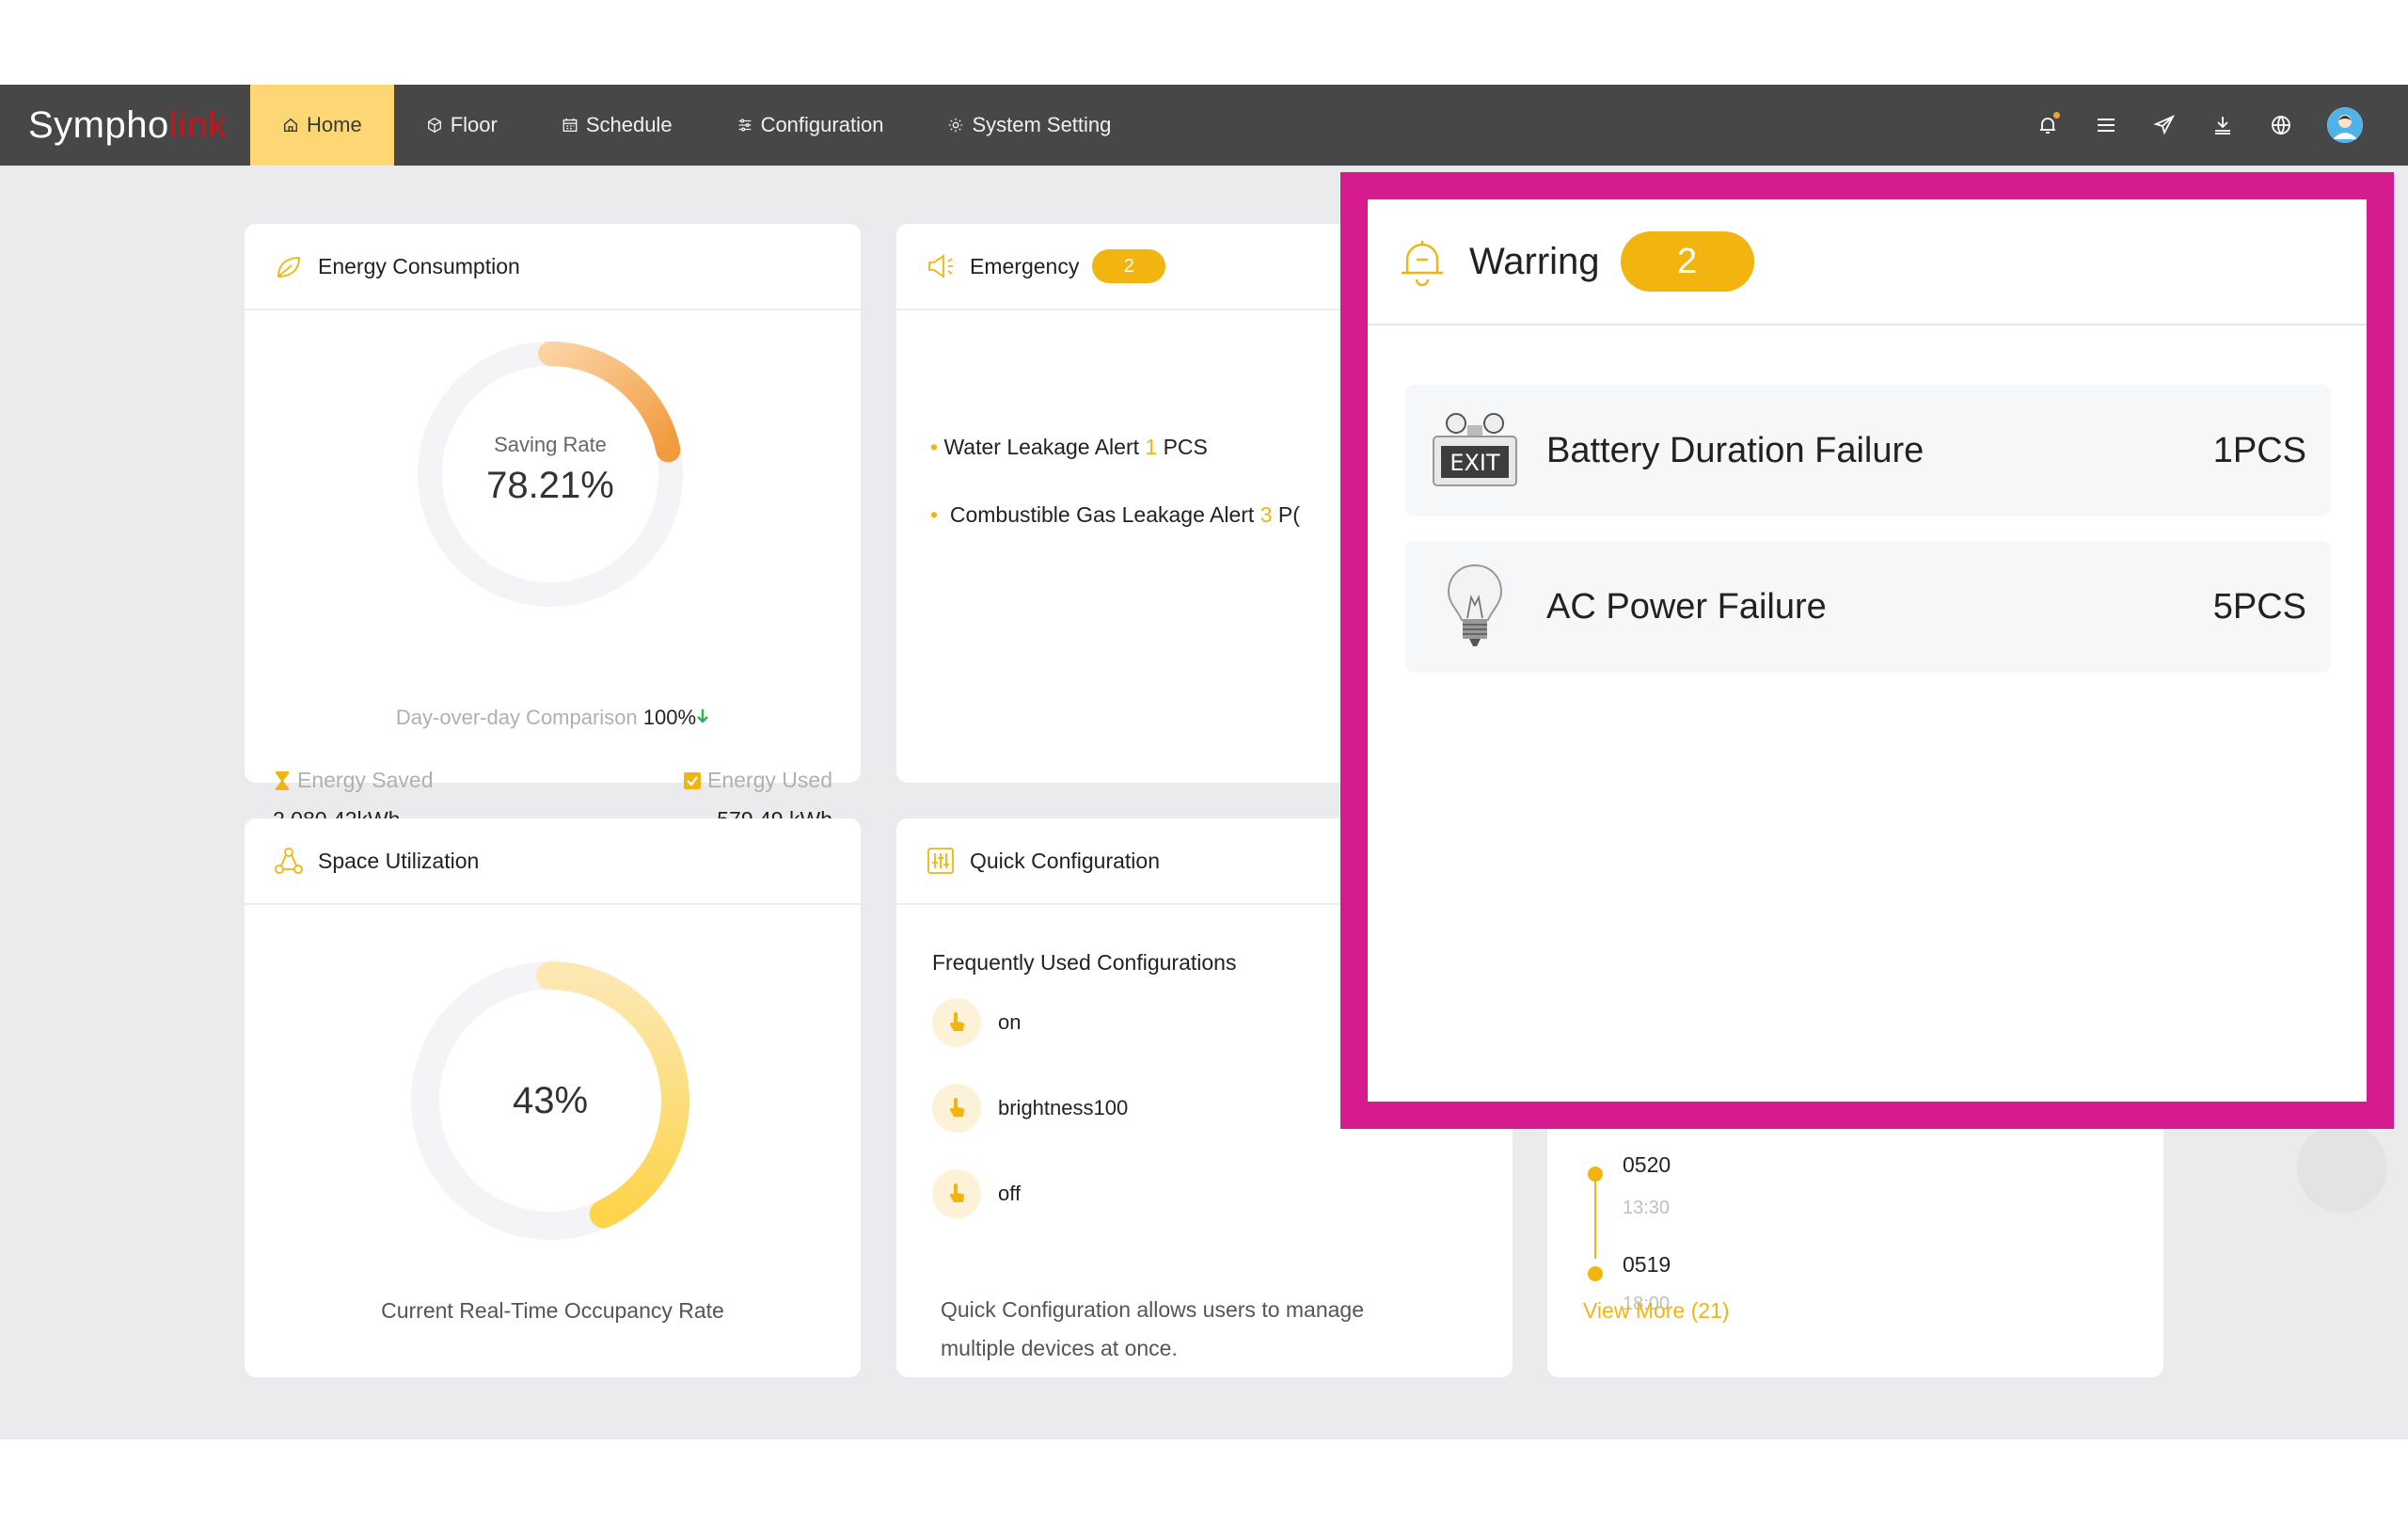  What do you see at coordinates (474, 125) in the screenshot?
I see `nav-label-floor: Floor` at bounding box center [474, 125].